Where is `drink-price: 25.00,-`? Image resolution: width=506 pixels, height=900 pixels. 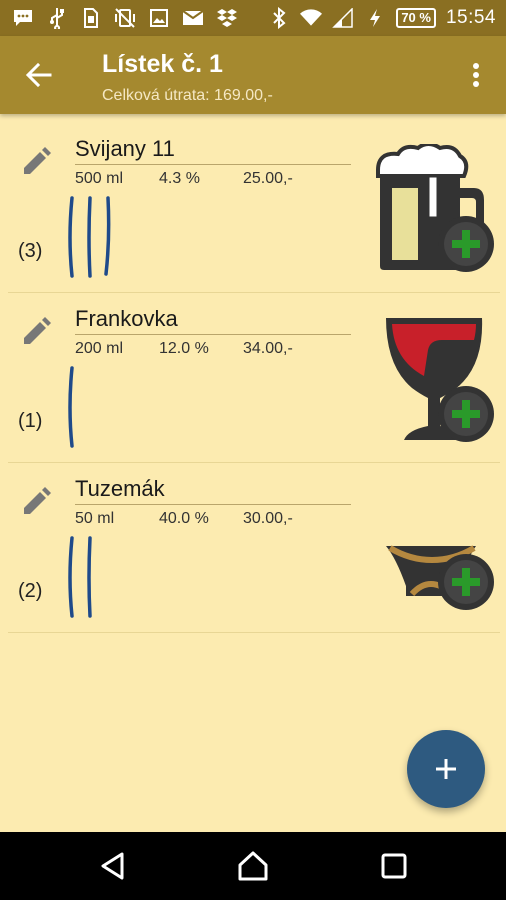 drink-price: 25.00,- is located at coordinates (268, 178).